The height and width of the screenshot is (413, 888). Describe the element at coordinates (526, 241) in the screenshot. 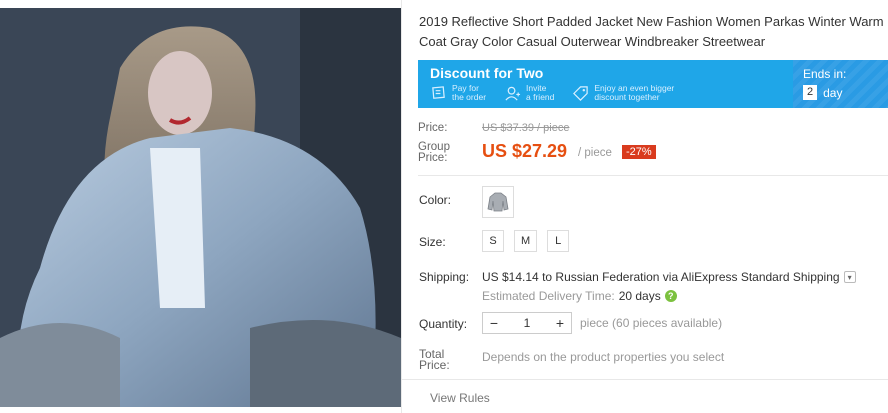

I see `size-option-m: M` at that location.